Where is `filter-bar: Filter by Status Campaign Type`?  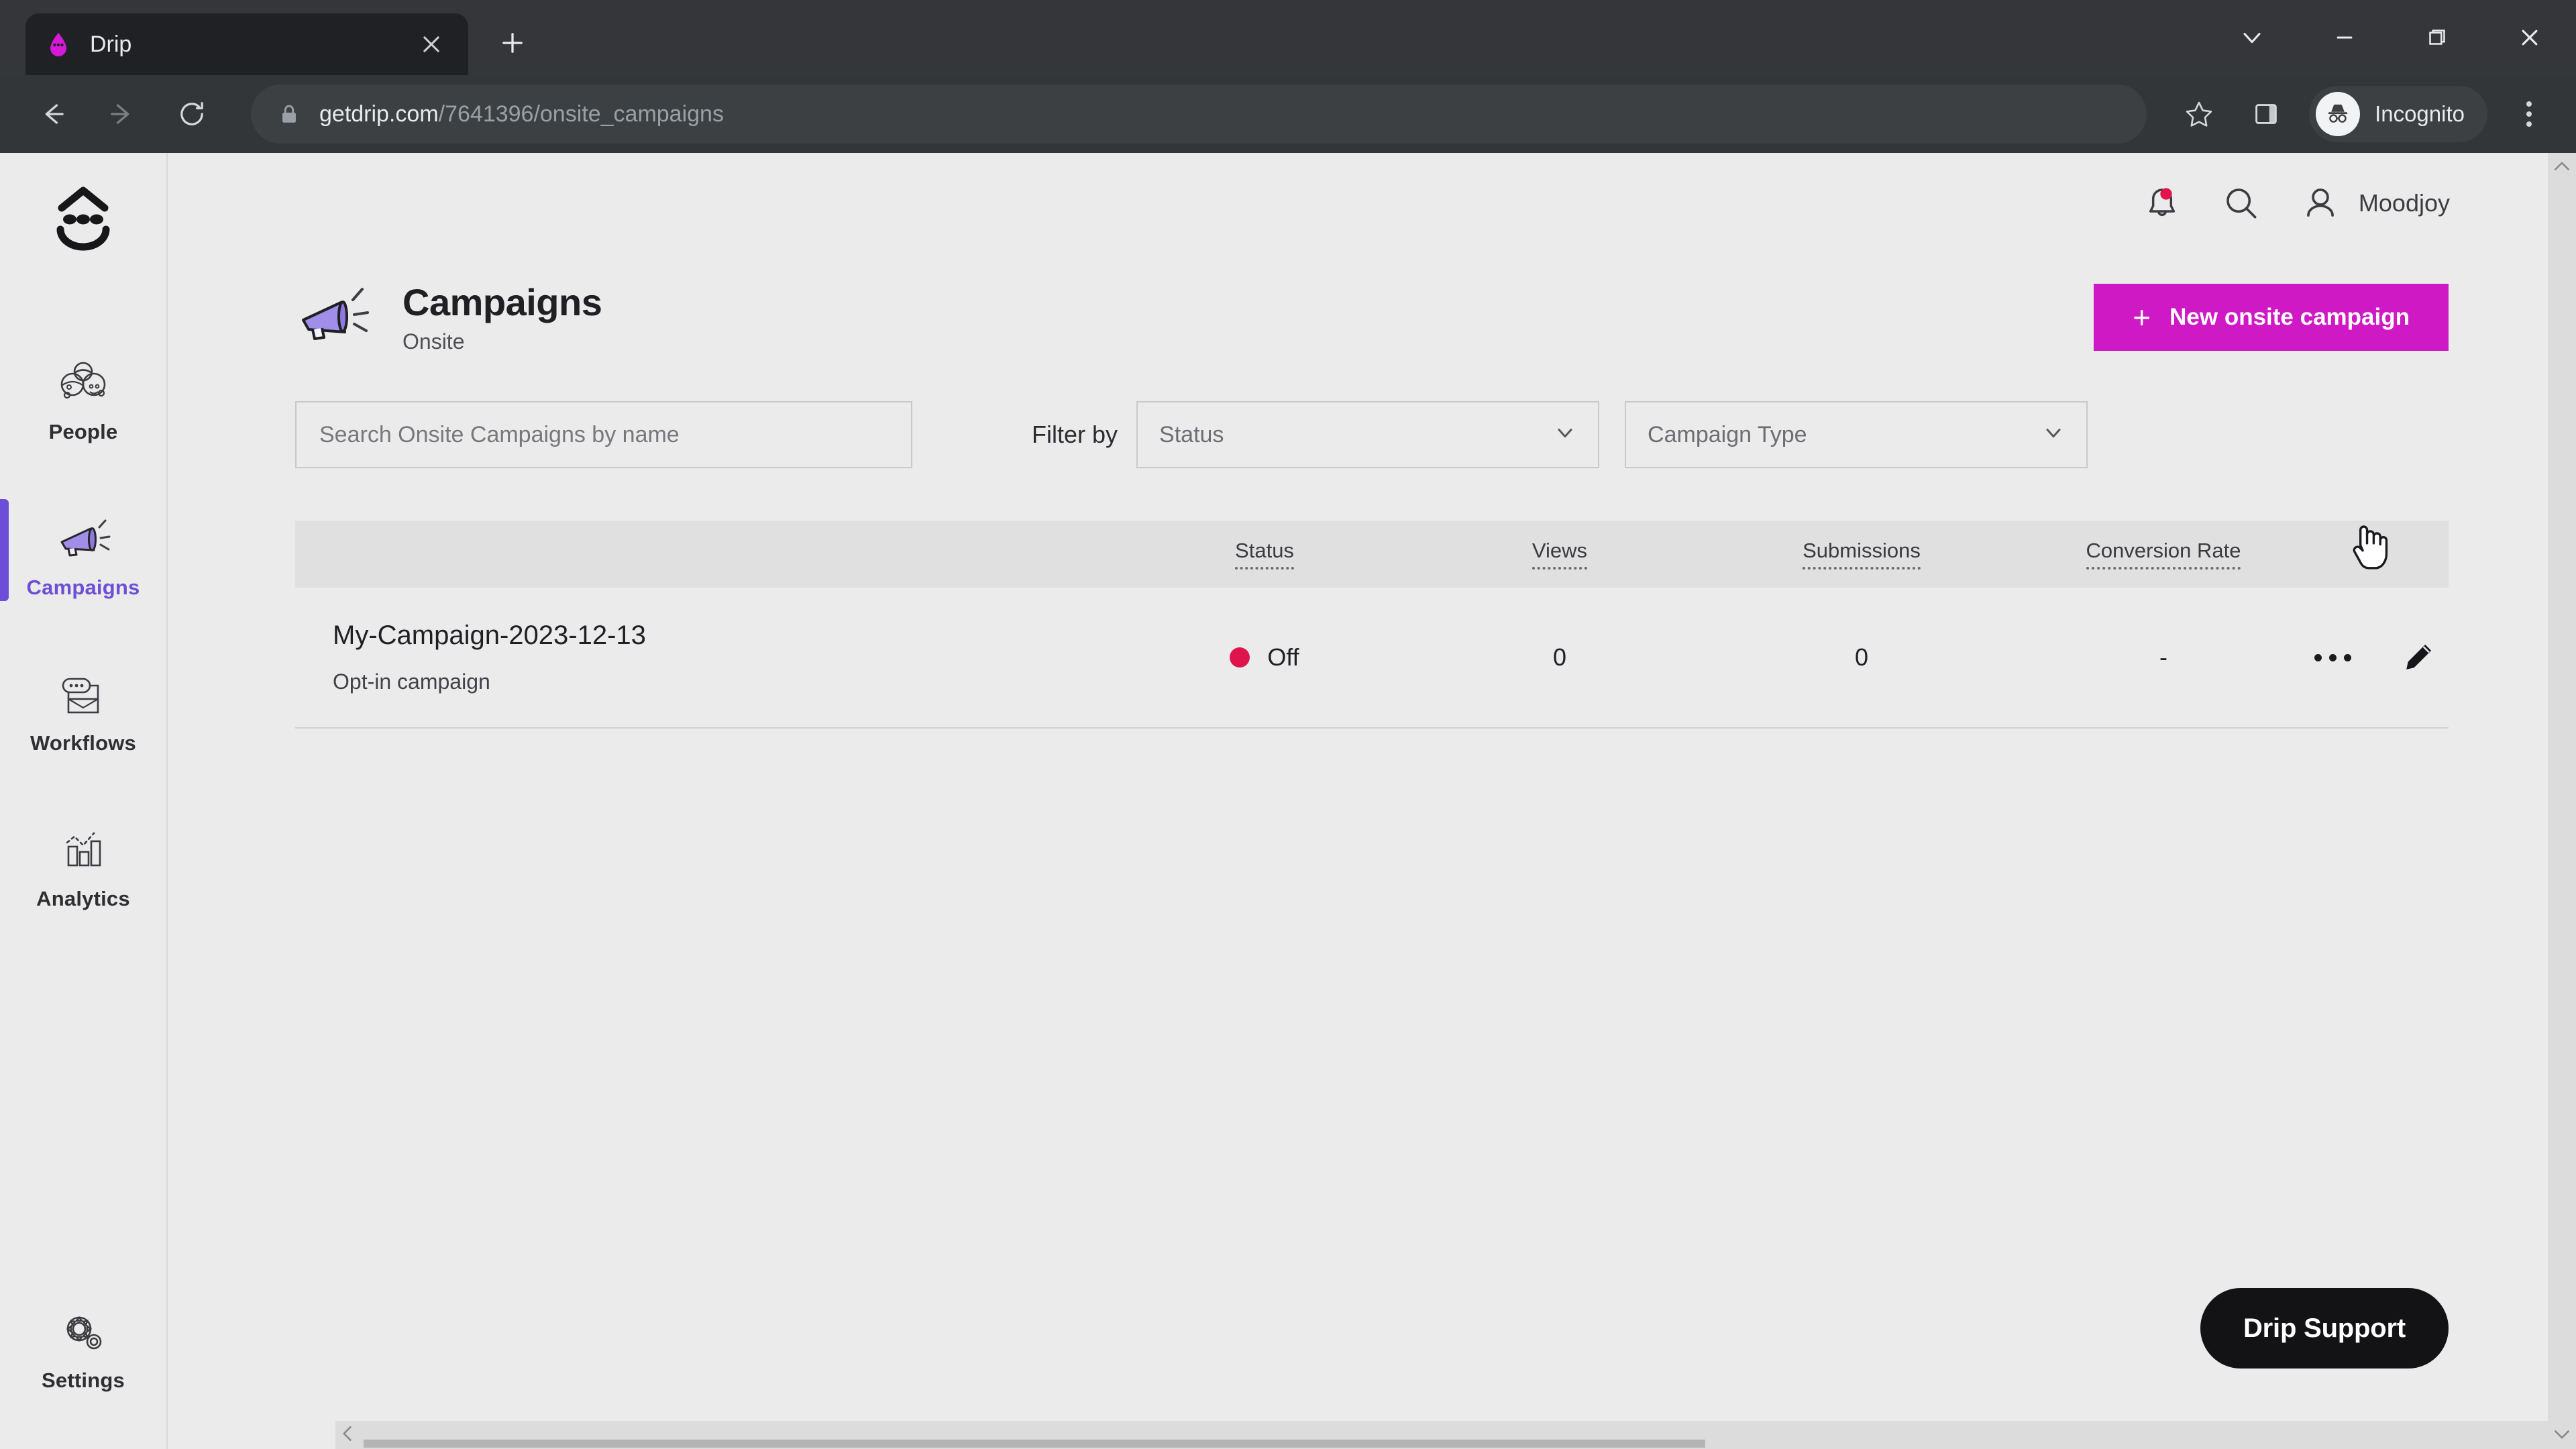
filter-bar: Filter by Status Campaign Type is located at coordinates (1372, 411).